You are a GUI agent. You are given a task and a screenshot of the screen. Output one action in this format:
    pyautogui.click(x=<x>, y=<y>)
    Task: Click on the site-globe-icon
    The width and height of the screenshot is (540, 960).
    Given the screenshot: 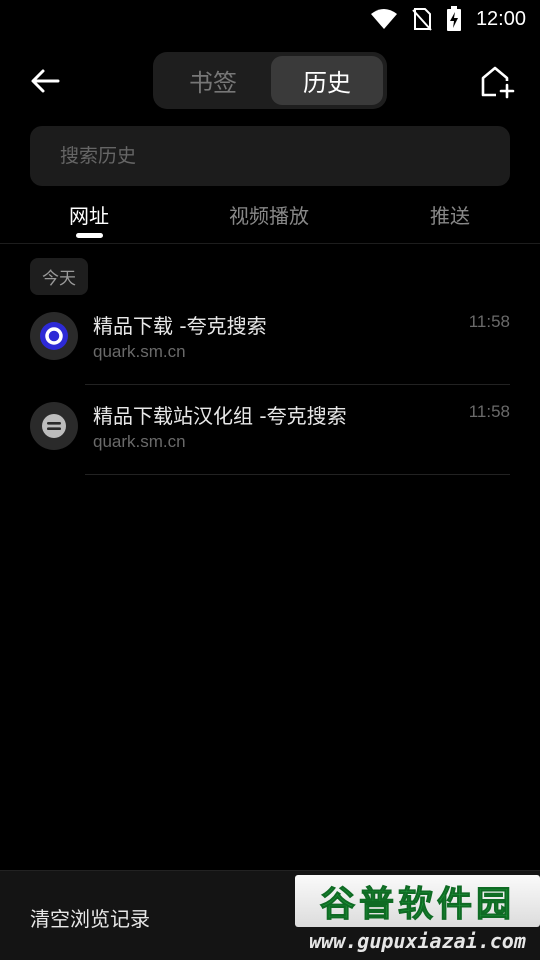 What is the action you would take?
    pyautogui.click(x=54, y=426)
    